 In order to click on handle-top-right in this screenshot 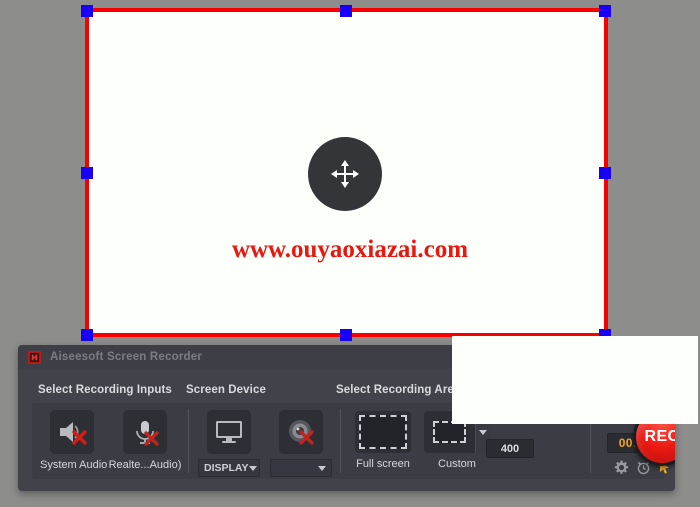, I will do `click(605, 11)`.